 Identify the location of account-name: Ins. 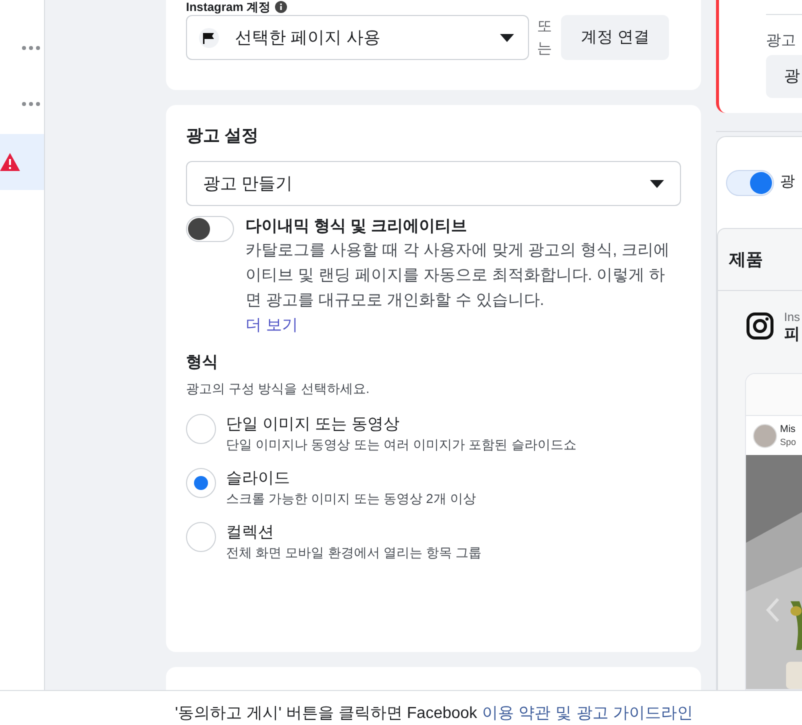
(792, 317).